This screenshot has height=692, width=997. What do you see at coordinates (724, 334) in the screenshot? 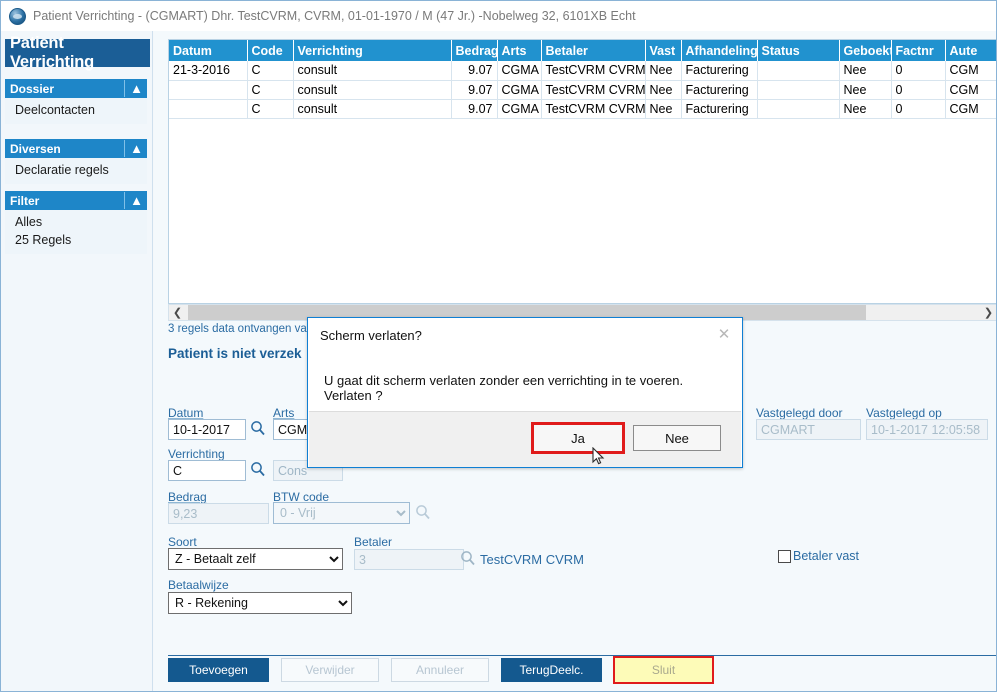
I see `close-icon: ✕` at bounding box center [724, 334].